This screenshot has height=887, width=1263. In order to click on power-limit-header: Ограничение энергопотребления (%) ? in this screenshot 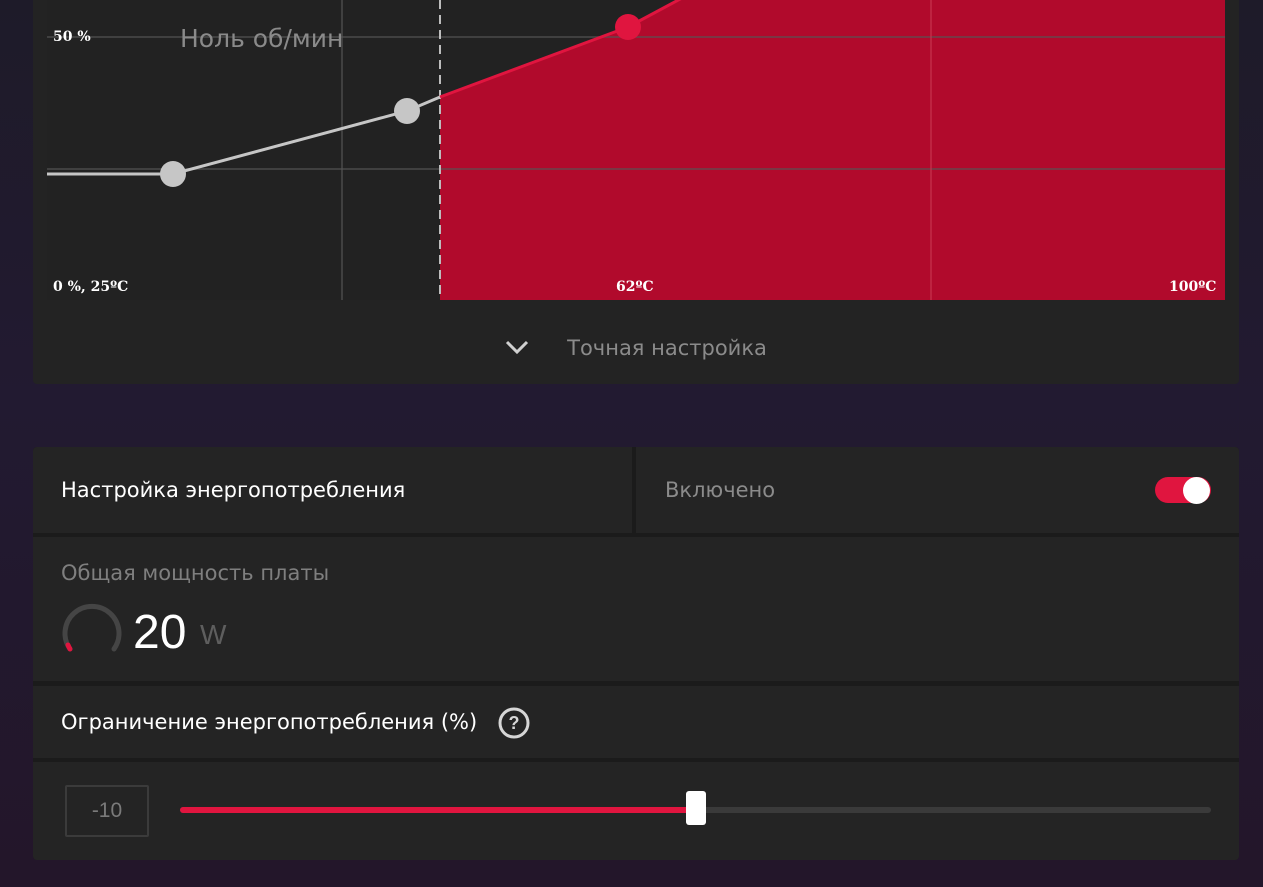, I will do `click(636, 722)`.